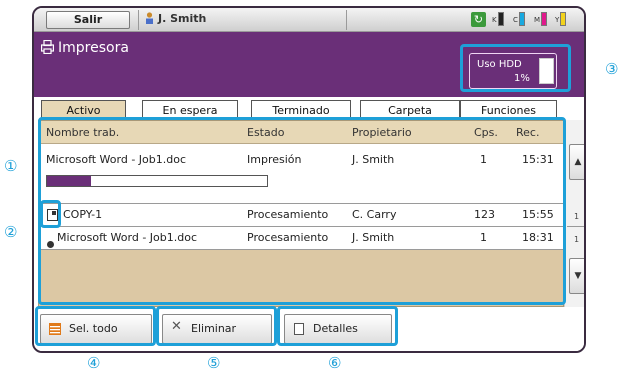 The image size is (625, 376). What do you see at coordinates (515, 68) in the screenshot?
I see `callout-frame-hdd` at bounding box center [515, 68].